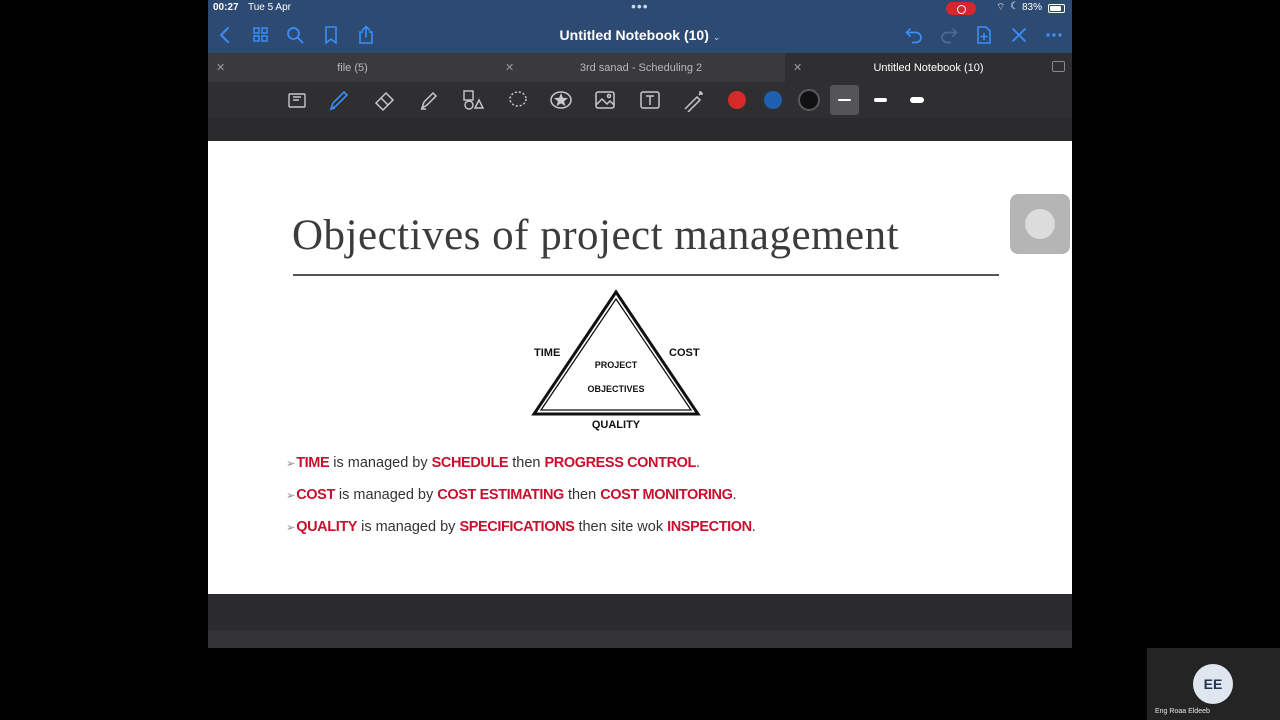 This screenshot has width=1280, height=720. I want to click on sticker-icon, so click(561, 101).